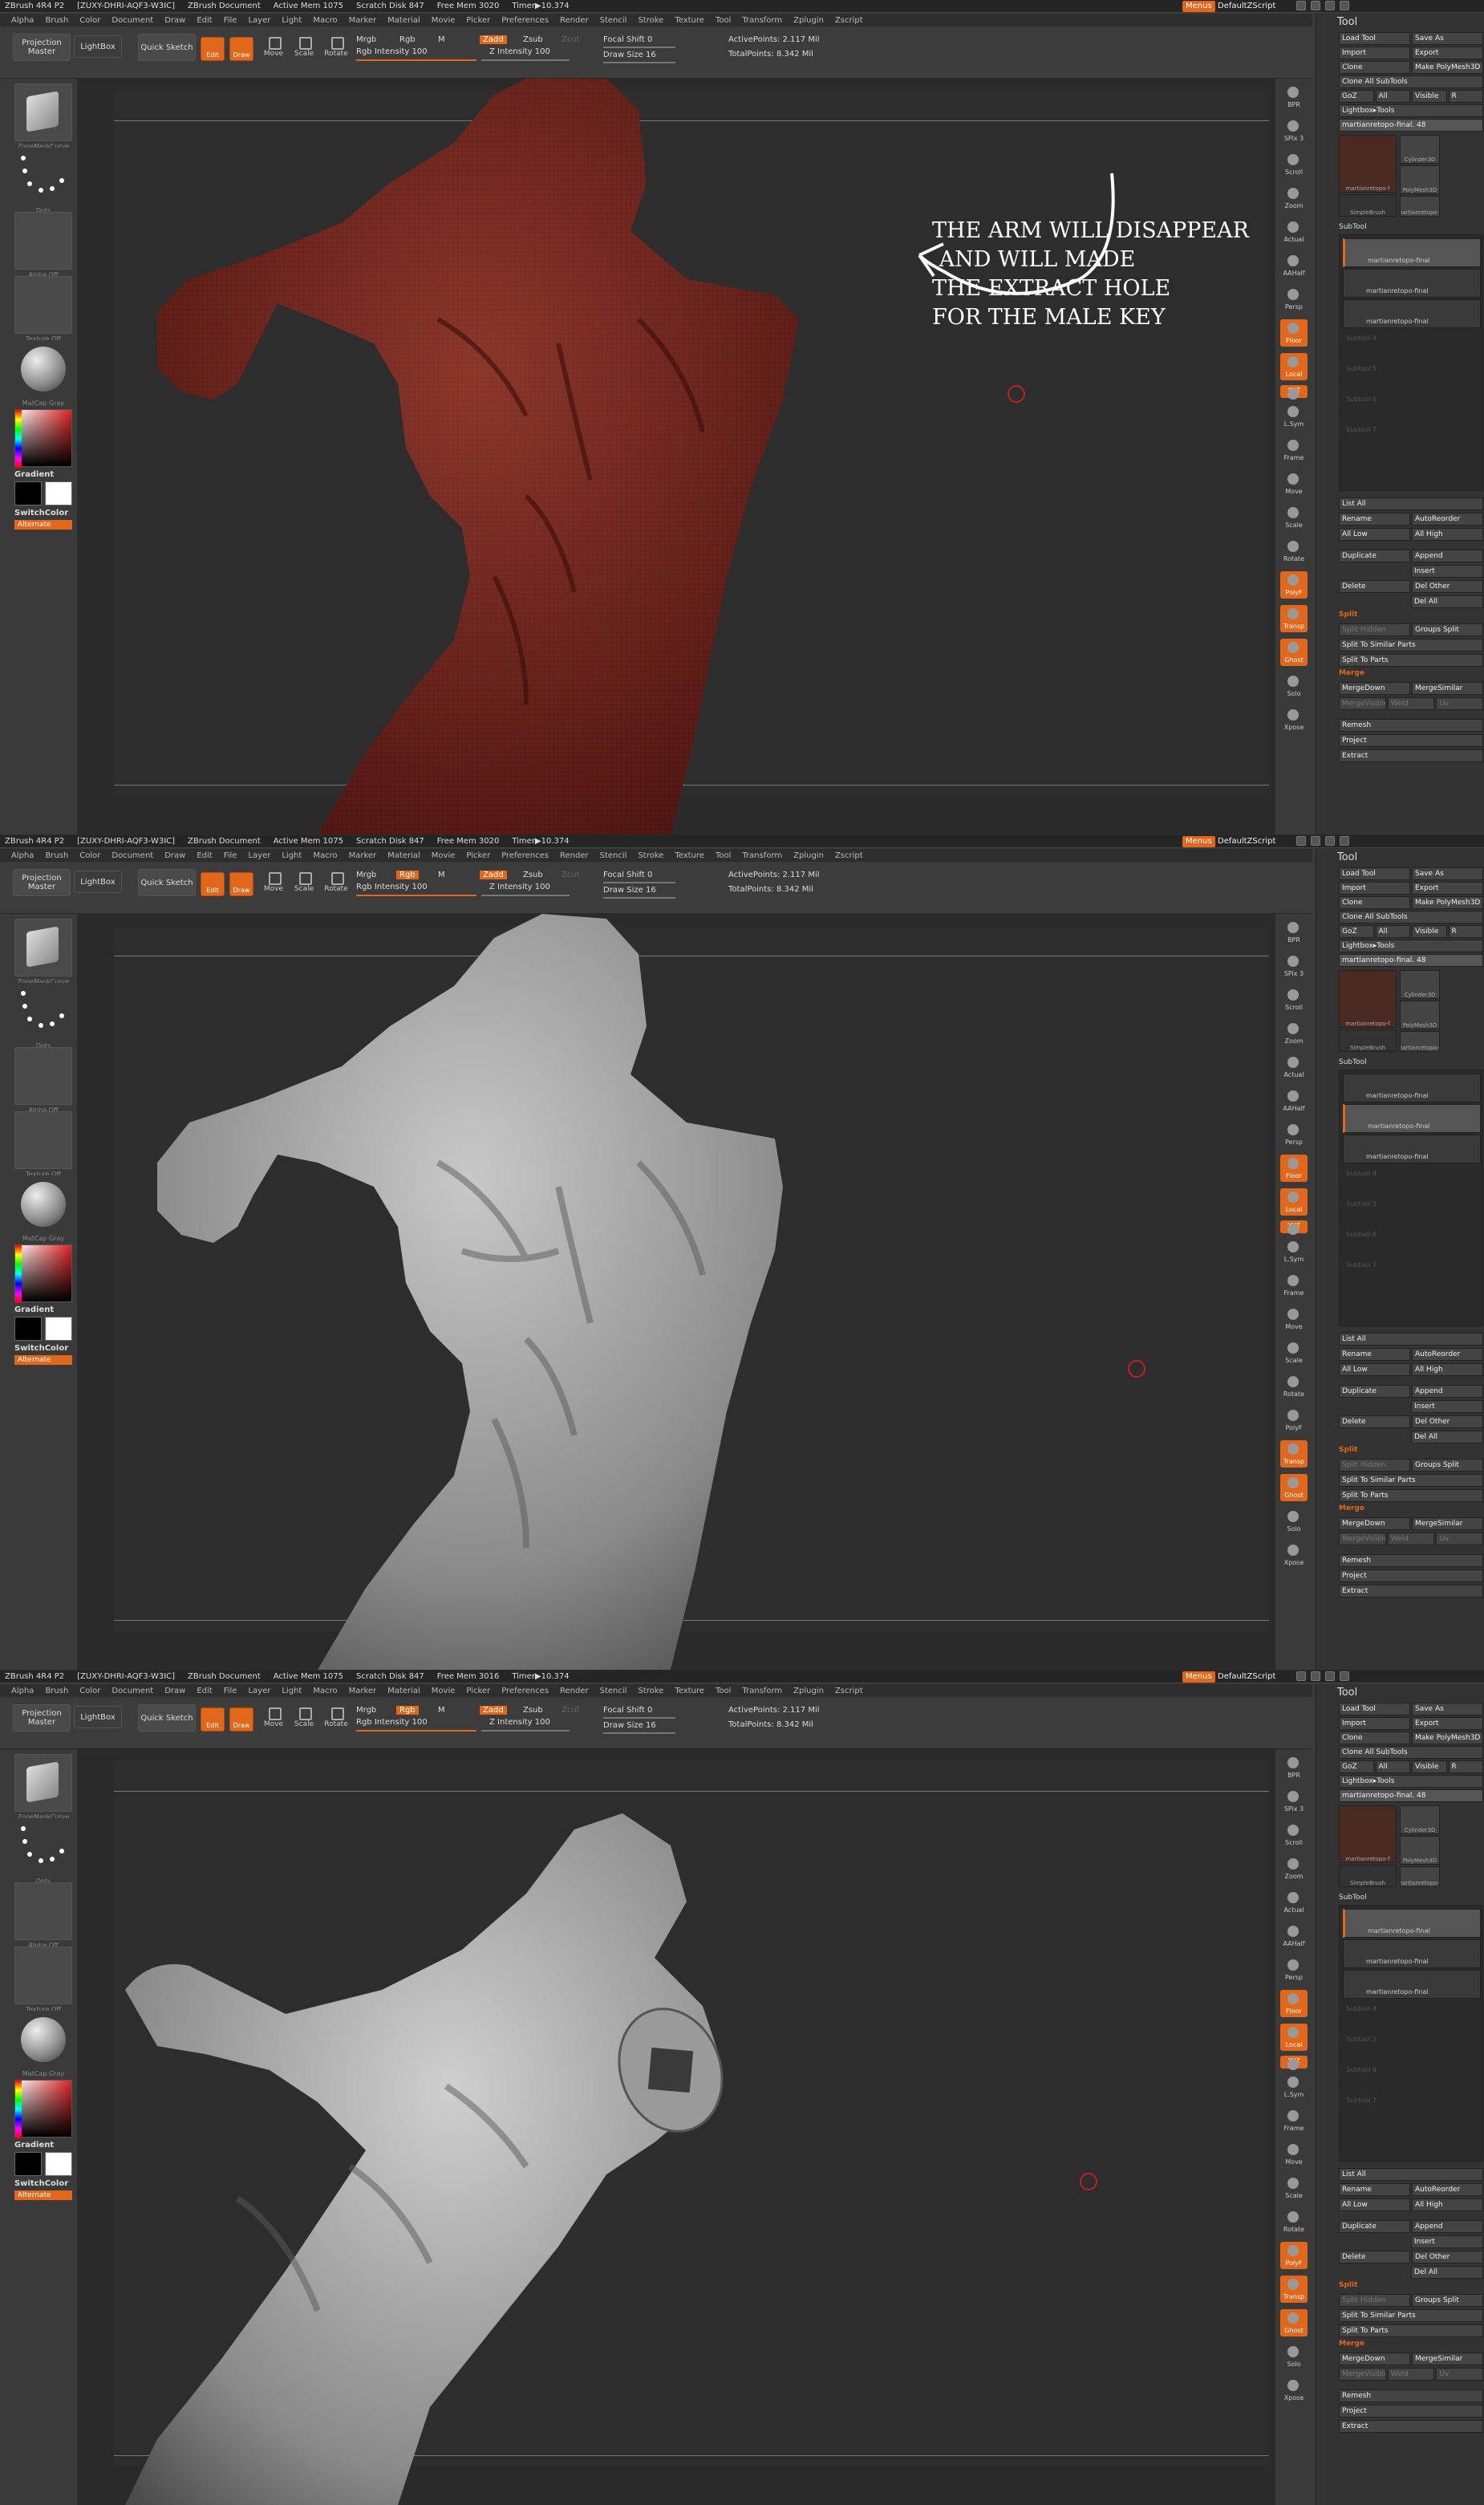  I want to click on maximize-icon, so click(1330, 841).